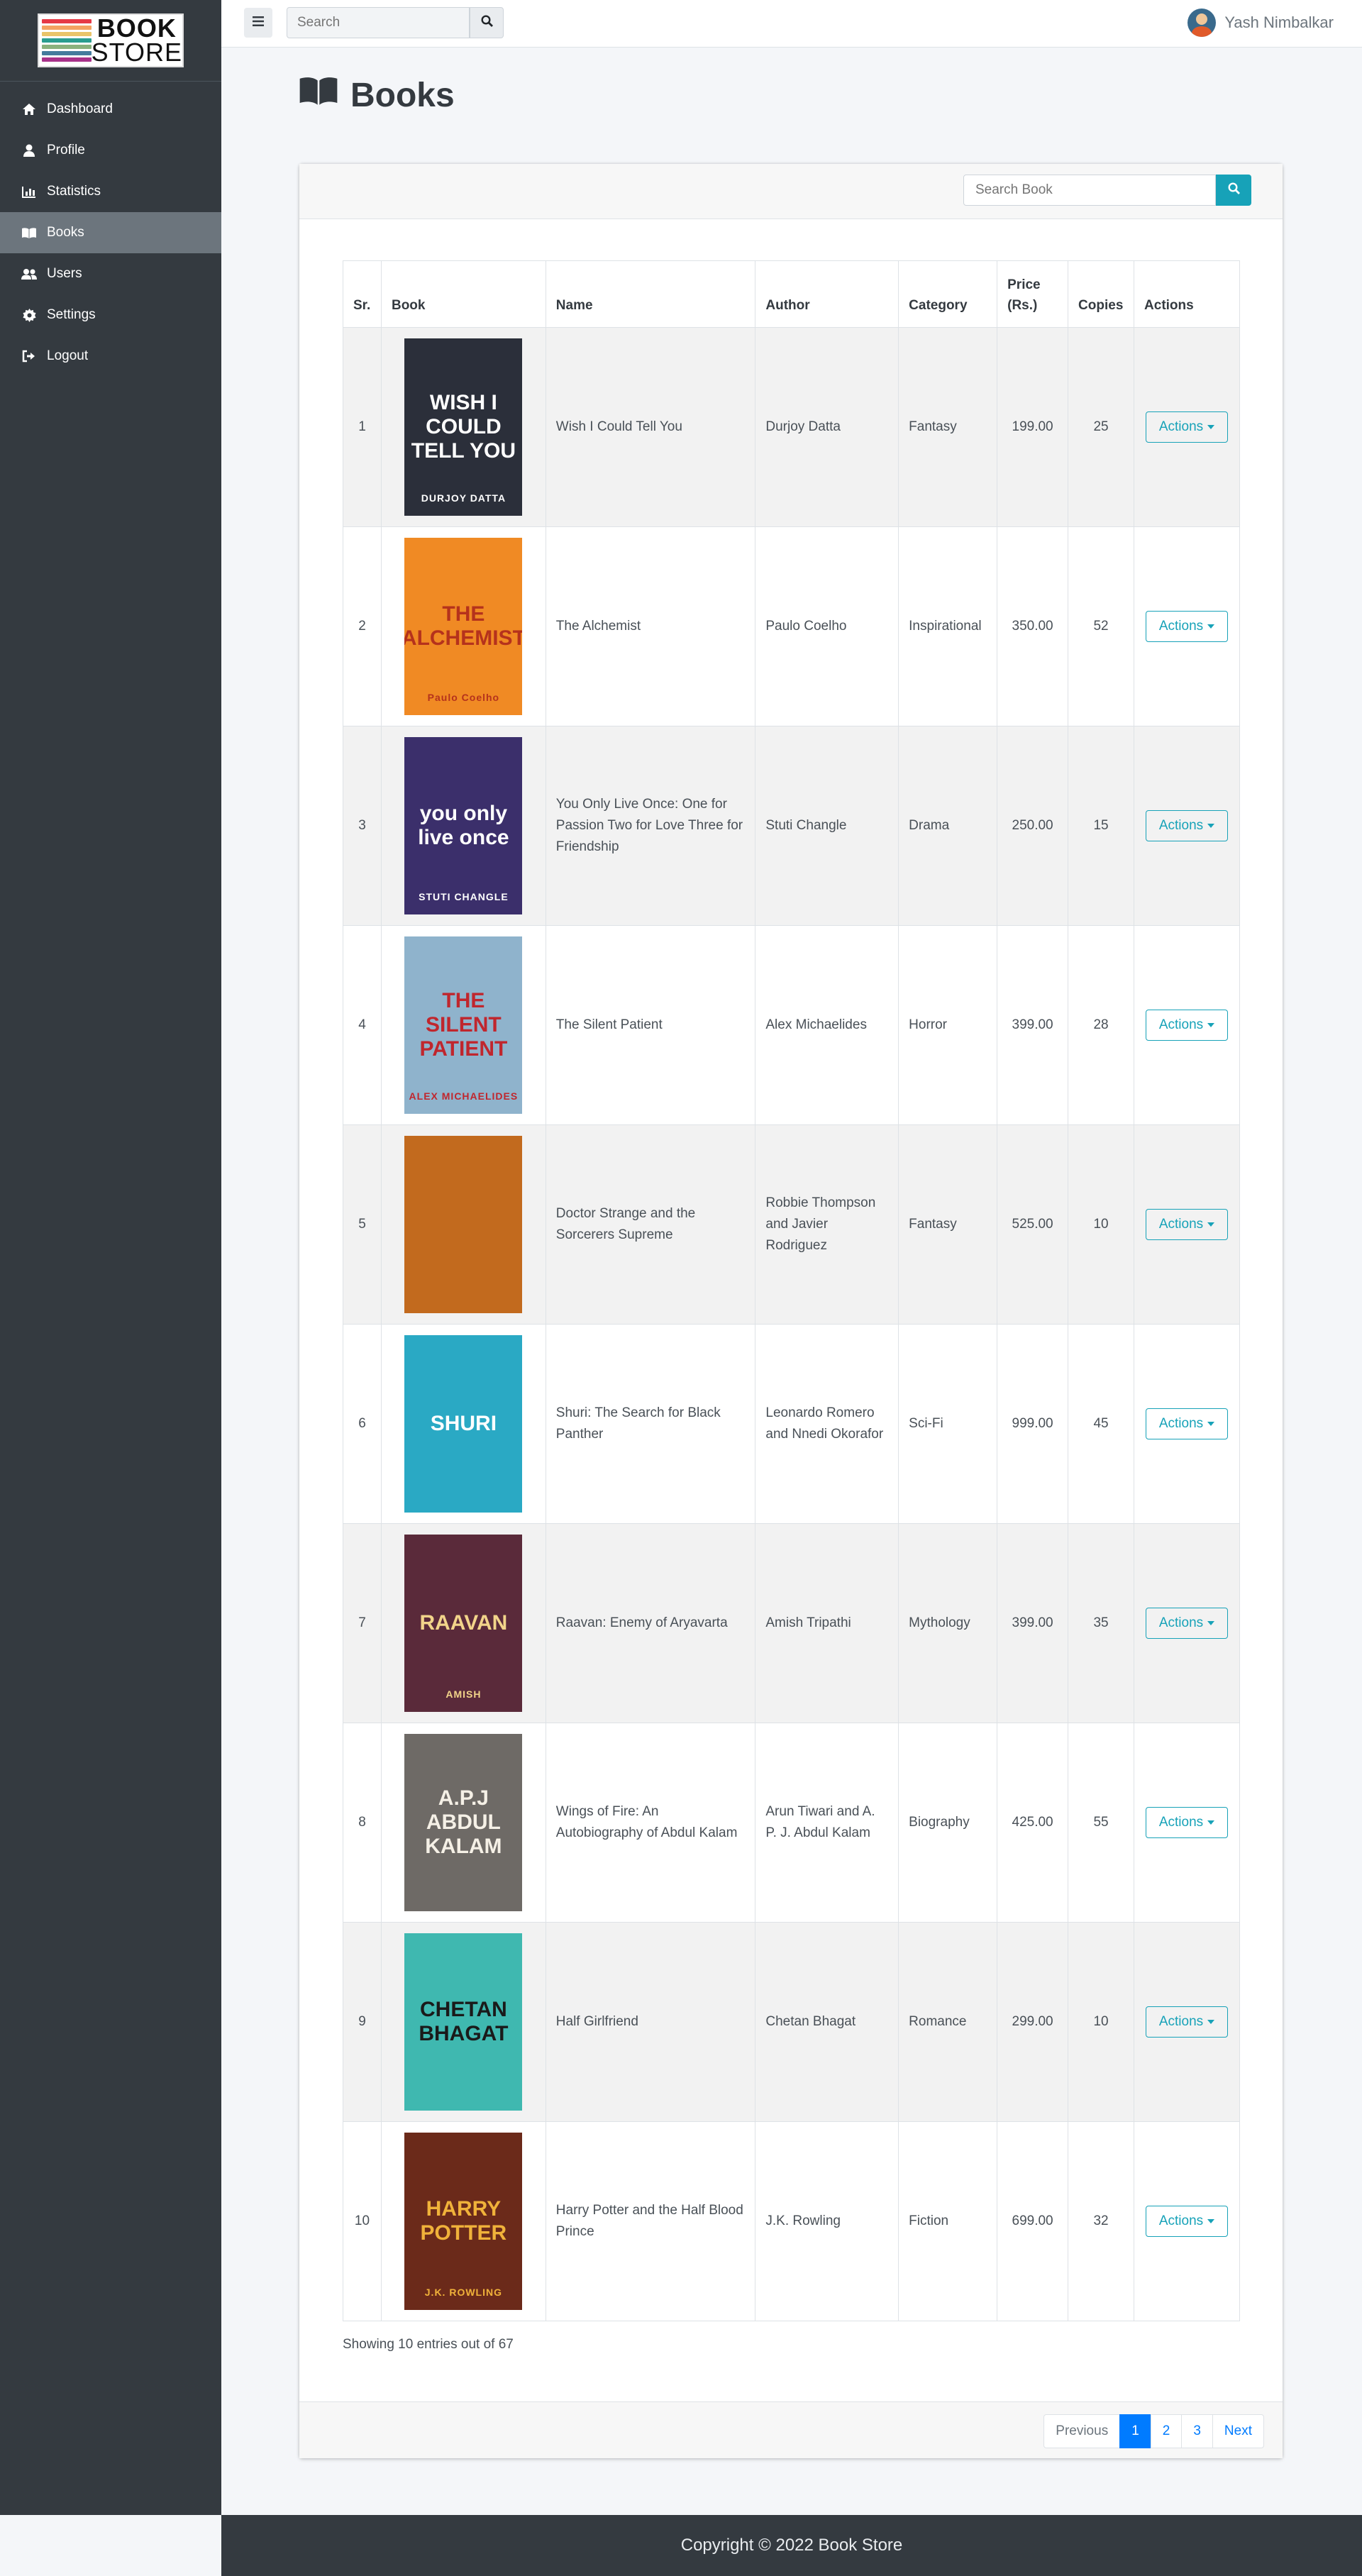 This screenshot has height=2576, width=1362. I want to click on book-cover-image: RAAVAN AMISH, so click(463, 1623).